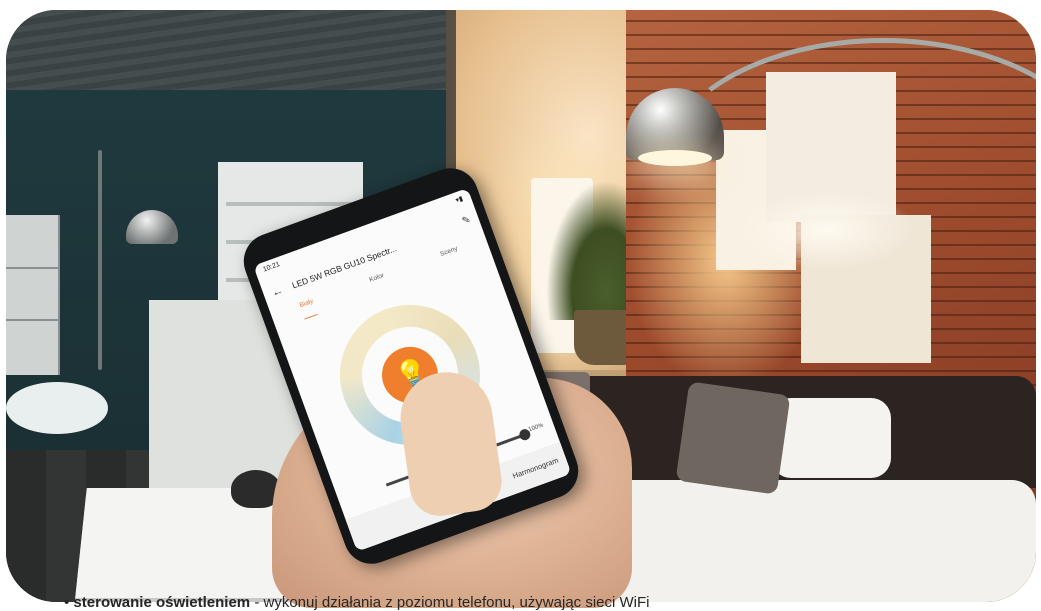 The image size is (1041, 611). What do you see at coordinates (378, 283) in the screenshot?
I see `tab-color: Kolor` at bounding box center [378, 283].